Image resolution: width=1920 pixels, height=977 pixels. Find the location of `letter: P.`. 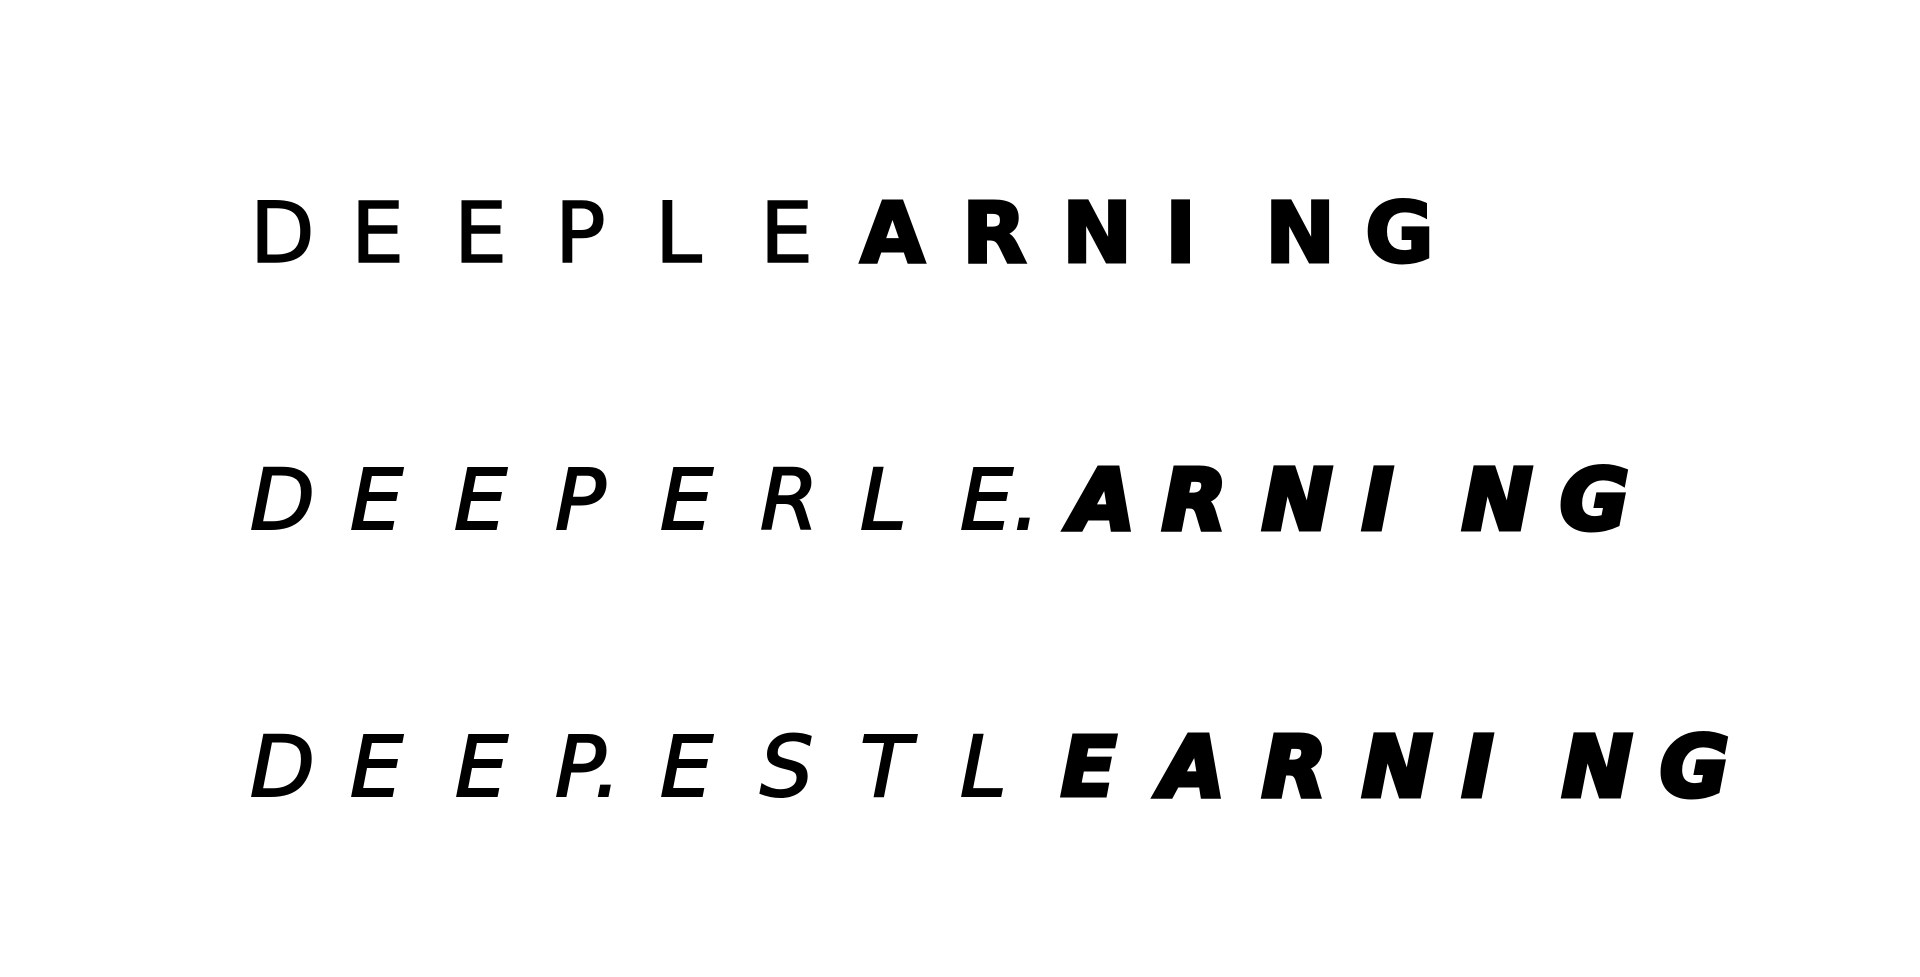

letter: P. is located at coordinates (588, 767).